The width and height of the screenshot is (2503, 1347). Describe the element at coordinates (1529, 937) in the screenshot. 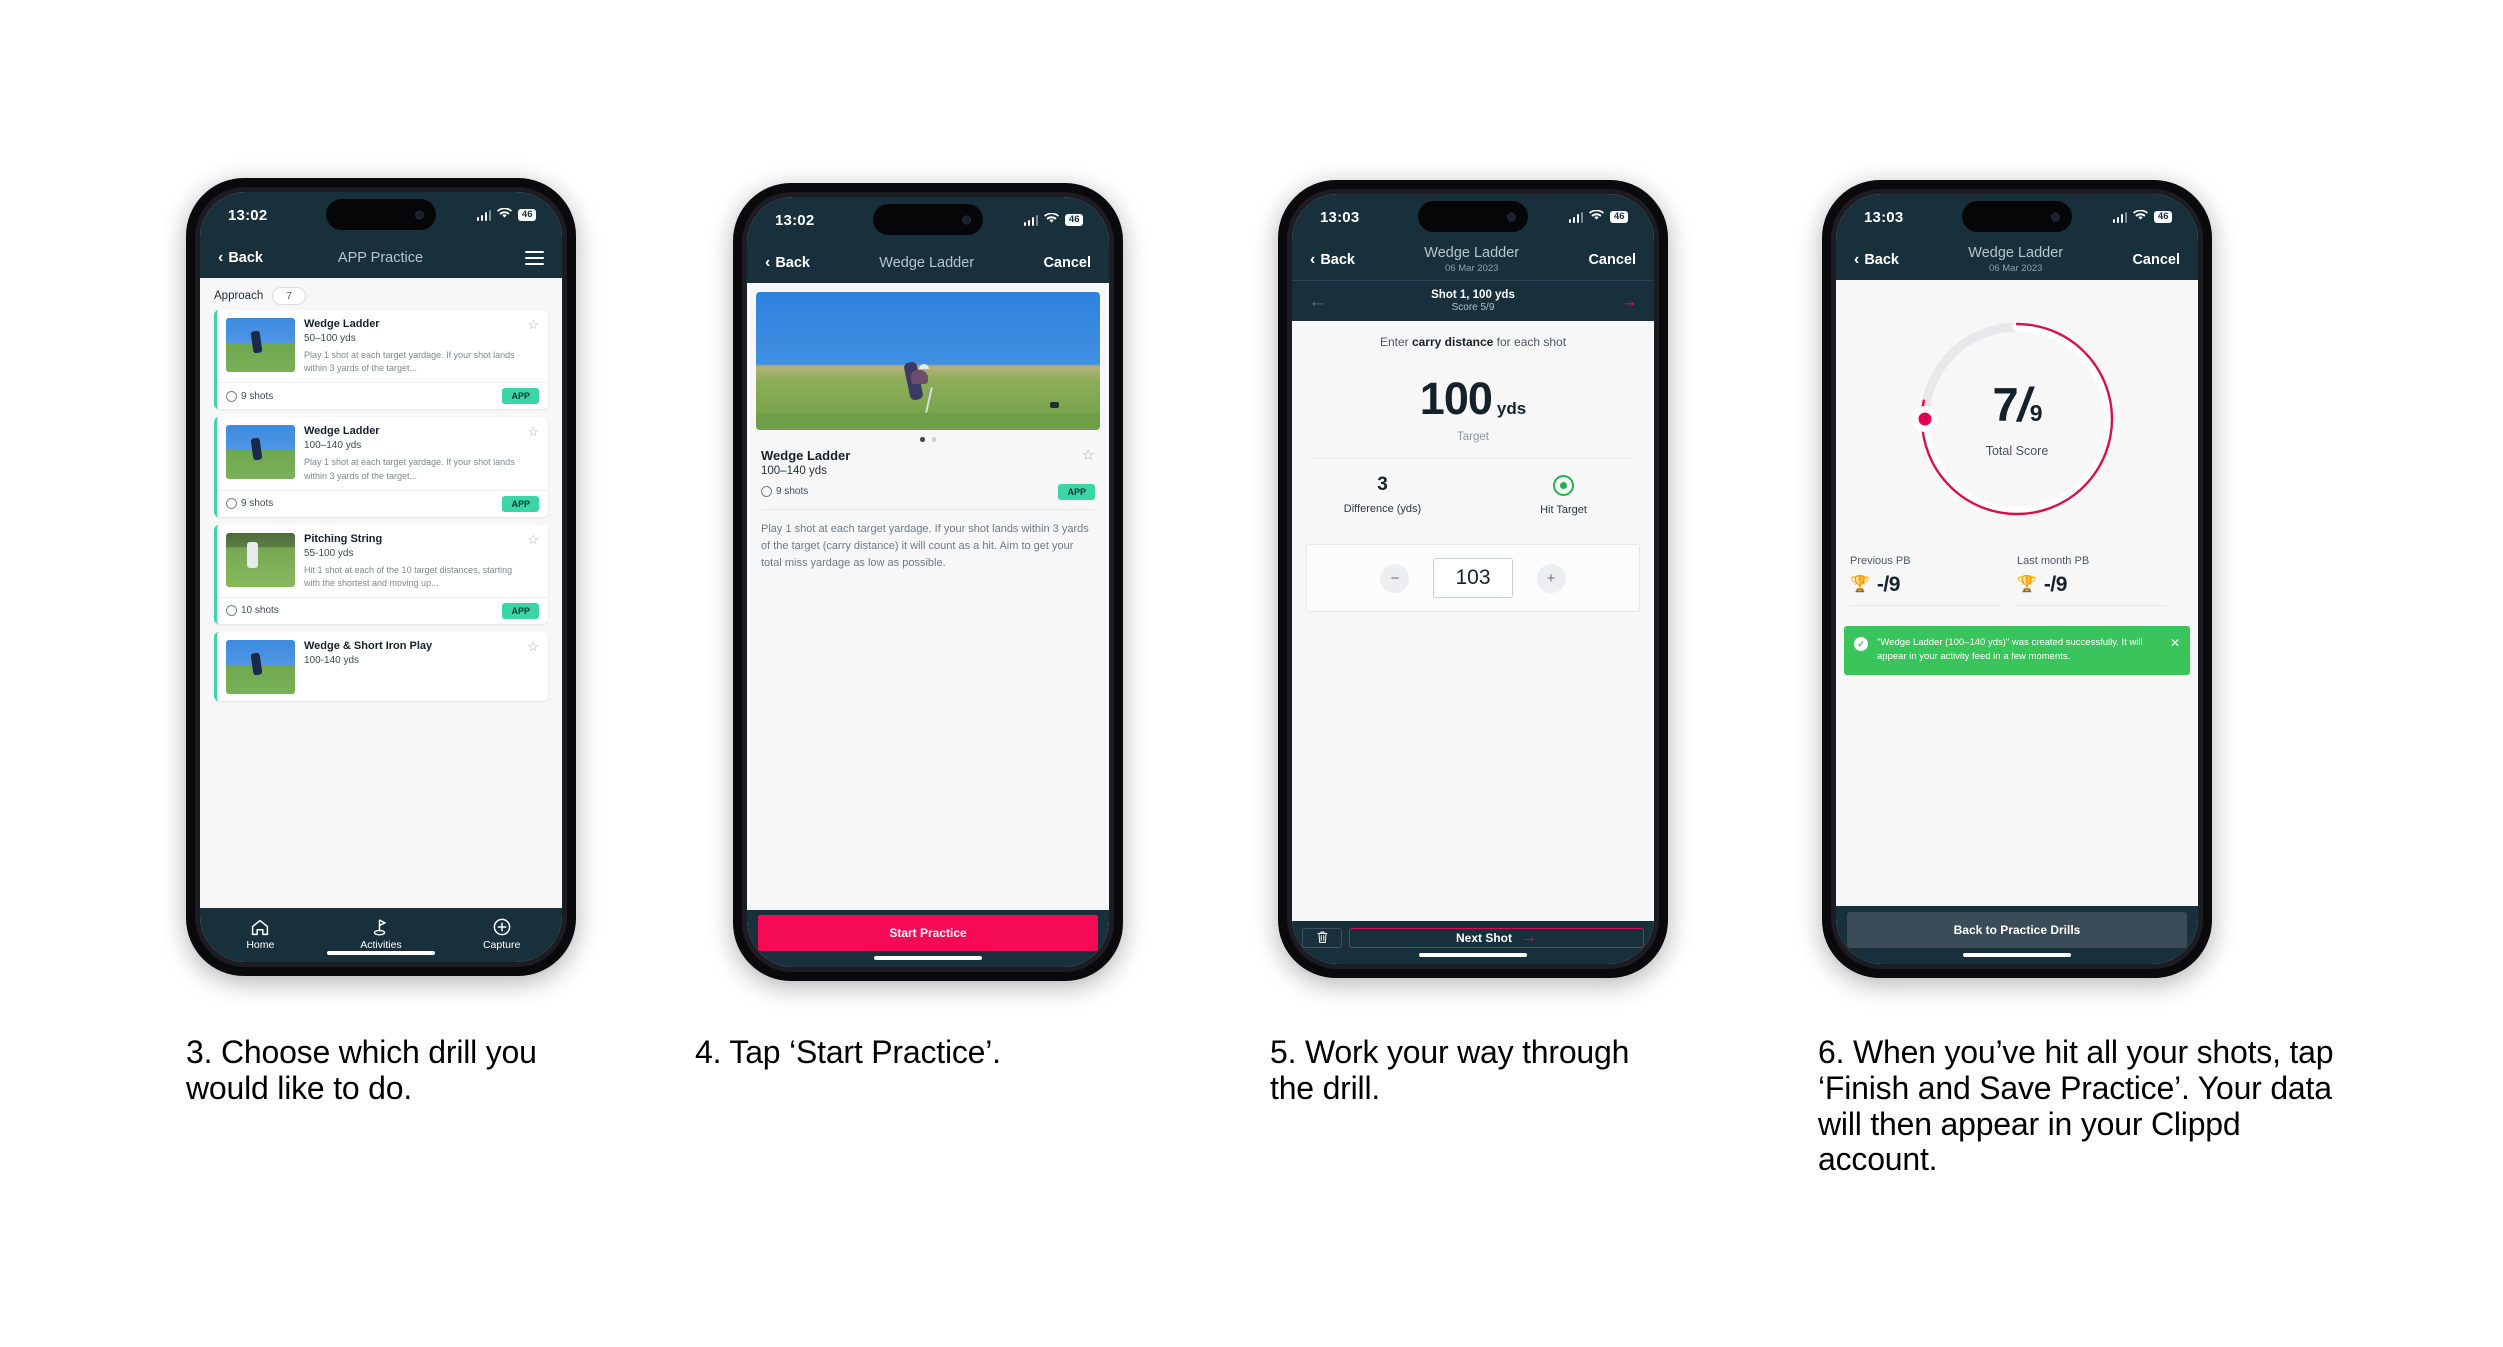

I see `arrow-right-icon: →` at that location.